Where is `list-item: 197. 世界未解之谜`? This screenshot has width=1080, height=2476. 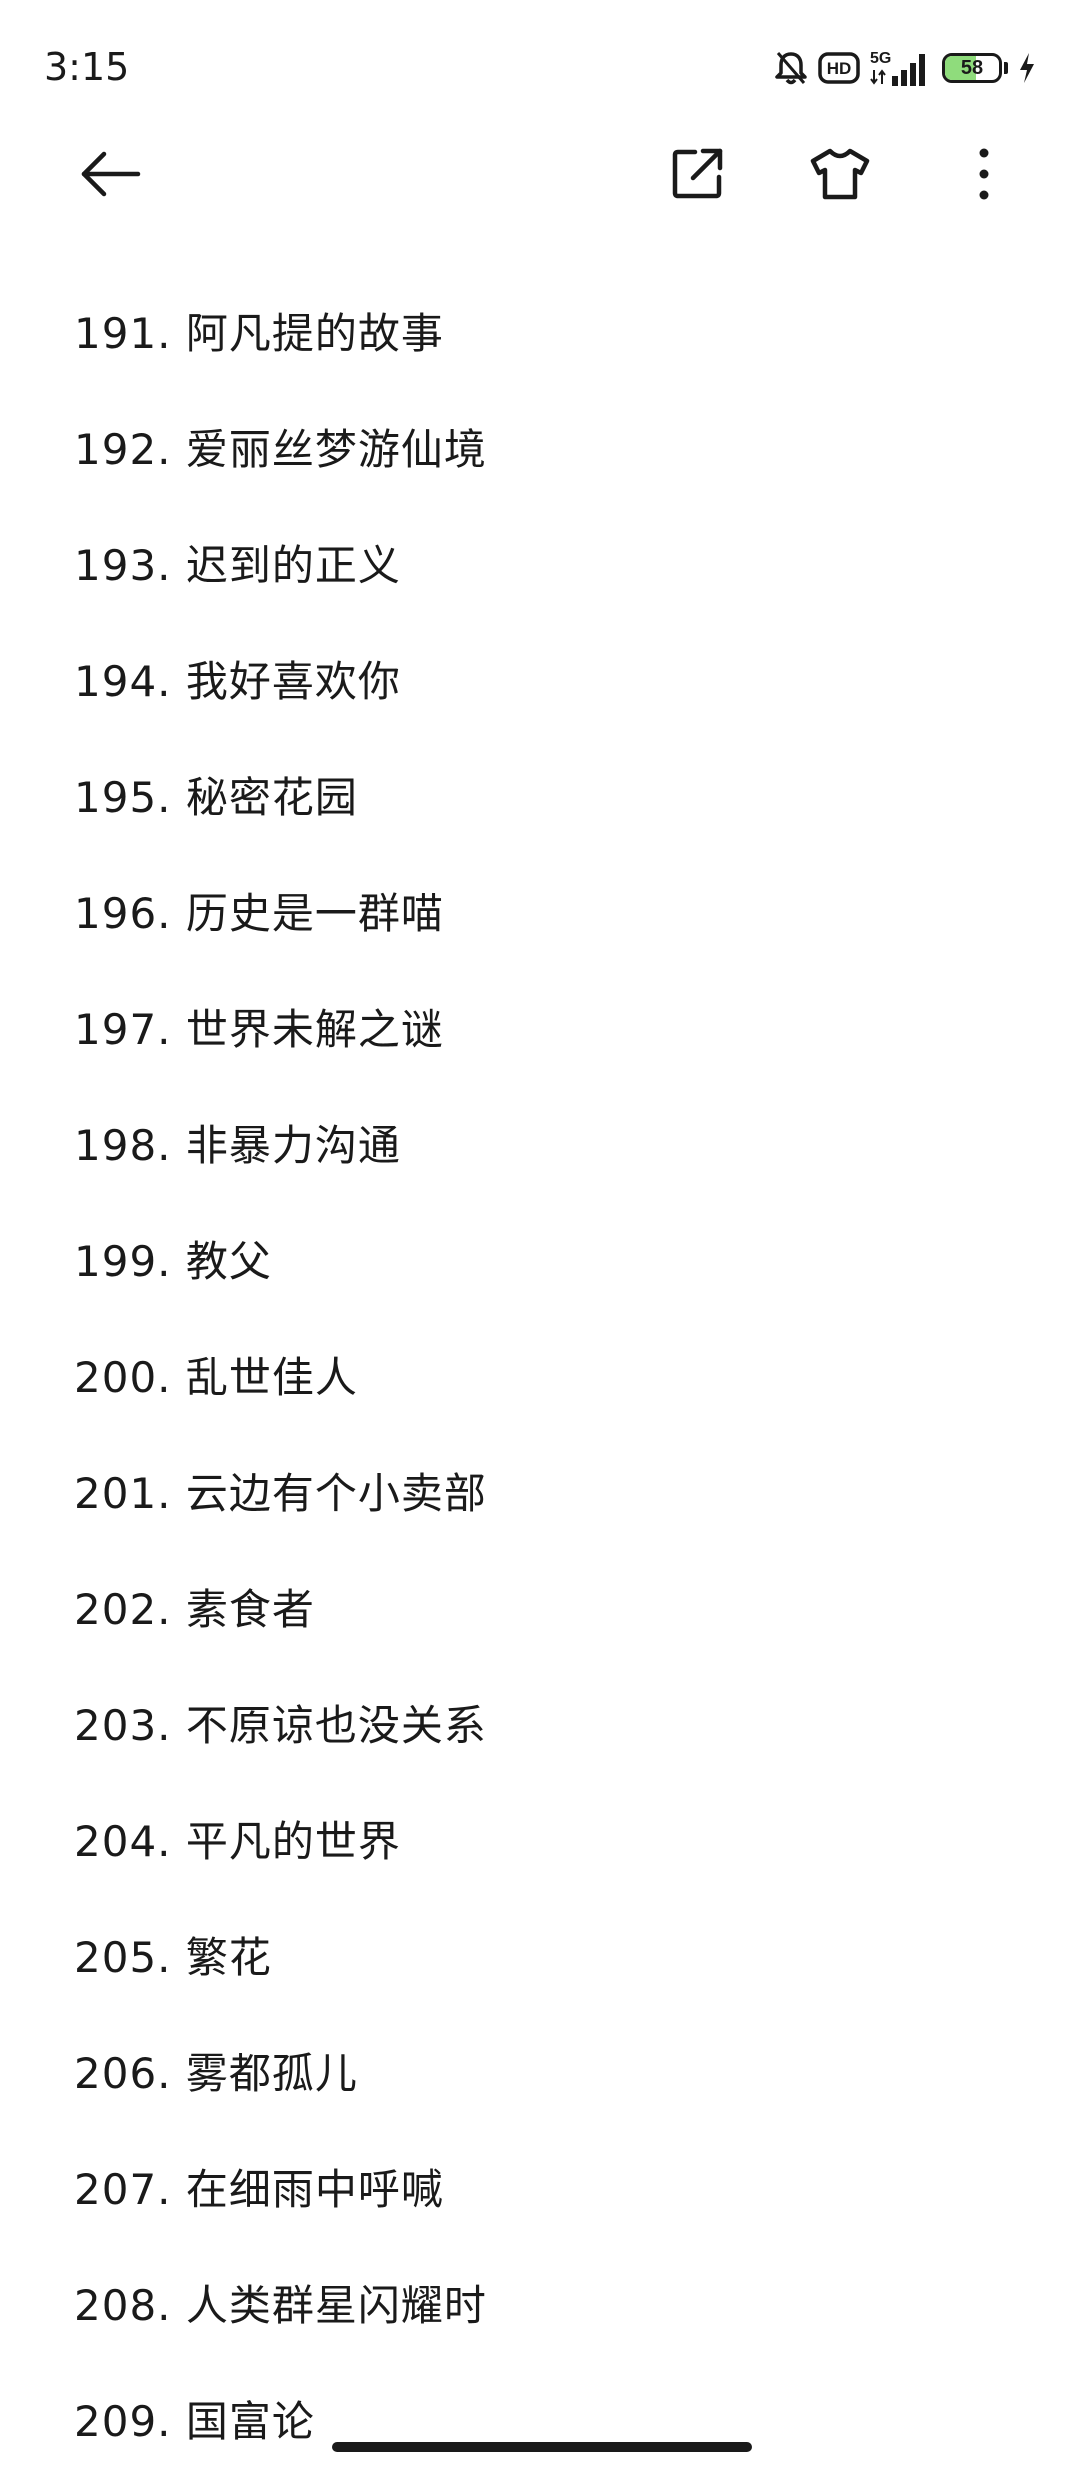 list-item: 197. 世界未解之谜 is located at coordinates (259, 1029).